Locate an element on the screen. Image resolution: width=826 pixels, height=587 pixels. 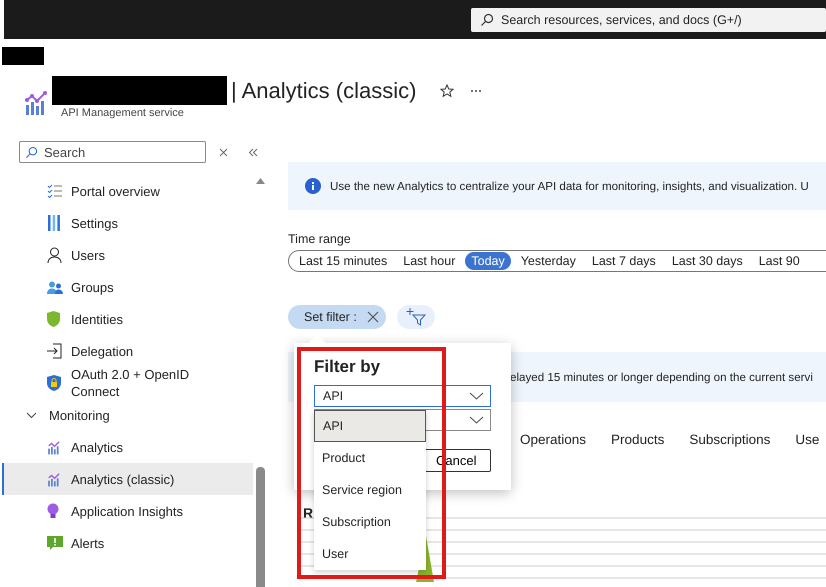
chart-title: R is located at coordinates (308, 513).